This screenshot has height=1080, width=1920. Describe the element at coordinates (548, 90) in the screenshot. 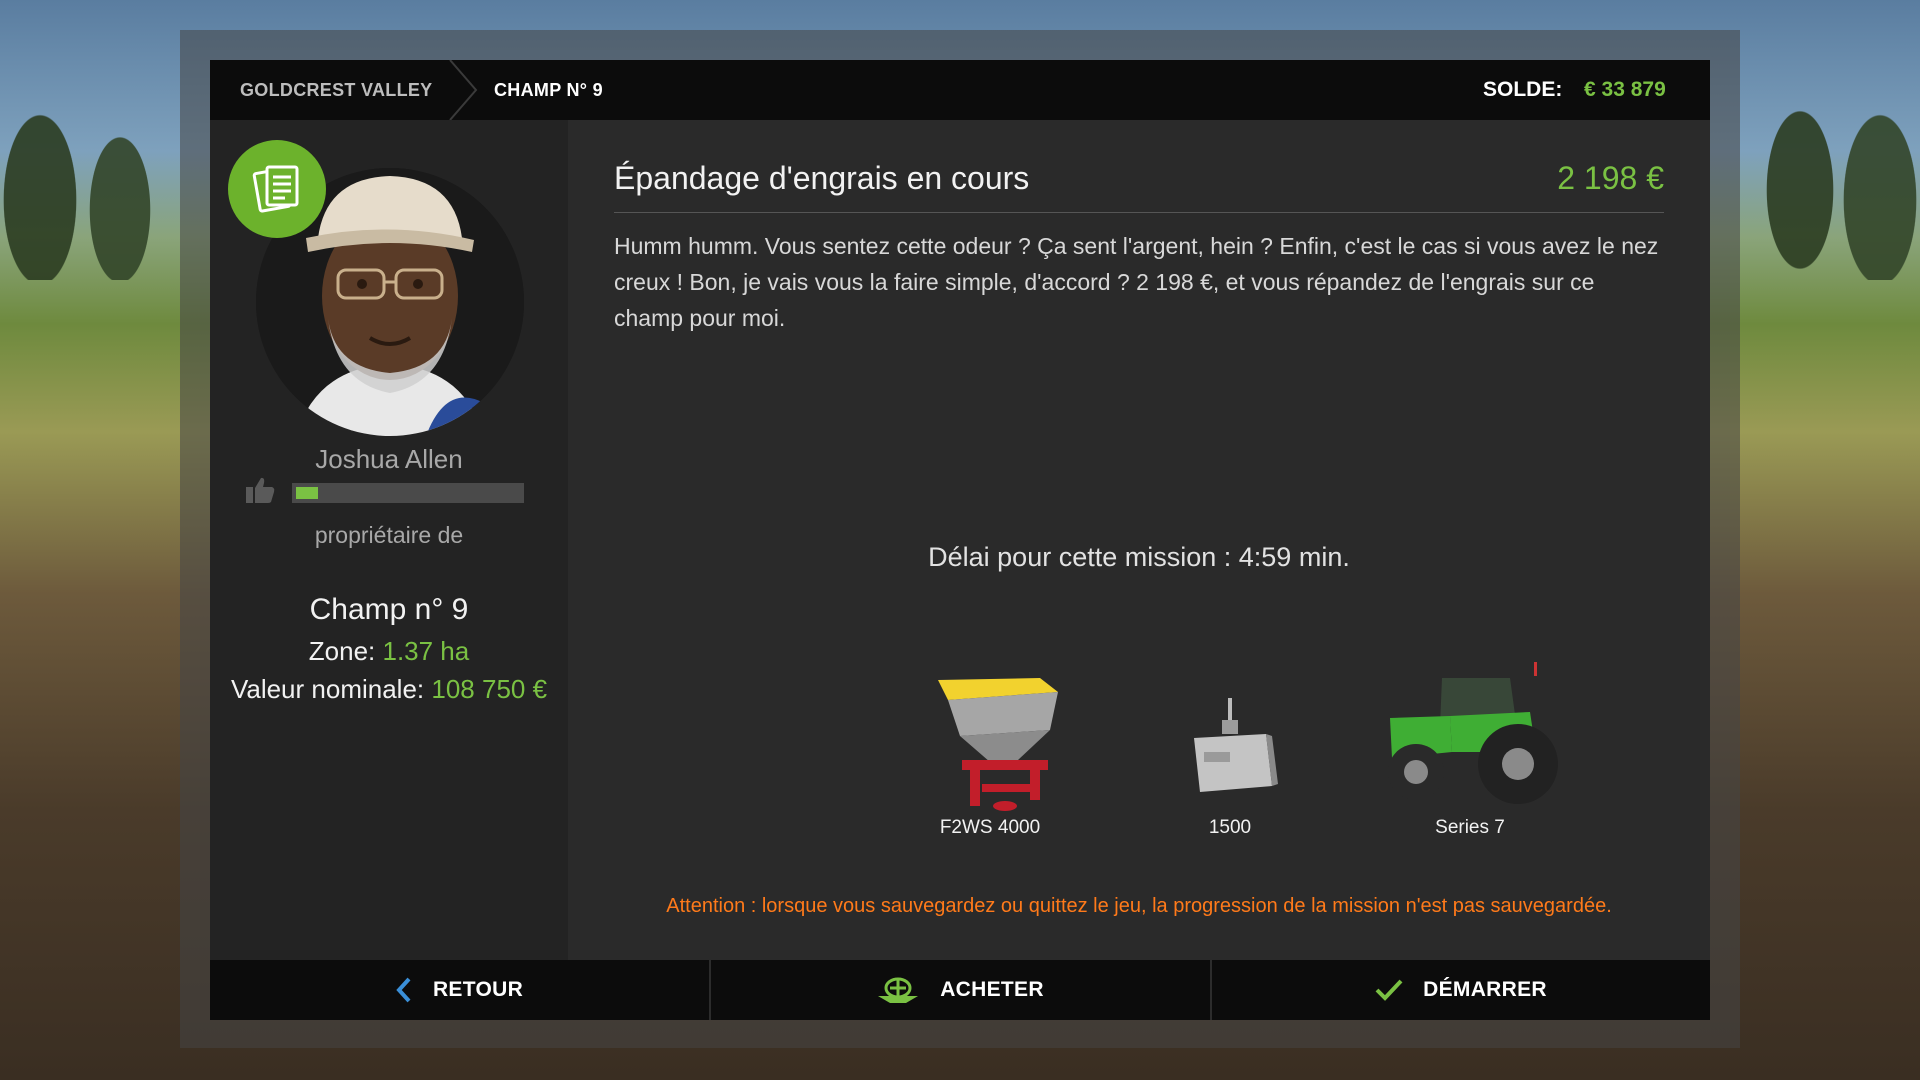

I see `breadcrumb-field: CHAMP N° 9` at that location.